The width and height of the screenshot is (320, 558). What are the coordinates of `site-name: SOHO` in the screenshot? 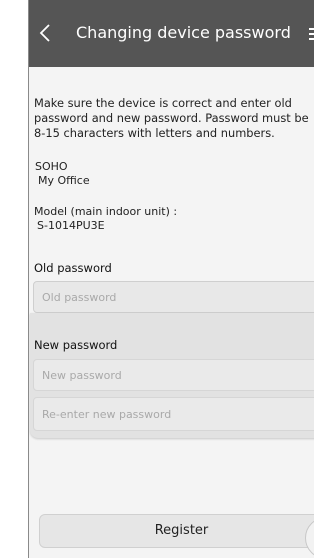 It's located at (51, 166).